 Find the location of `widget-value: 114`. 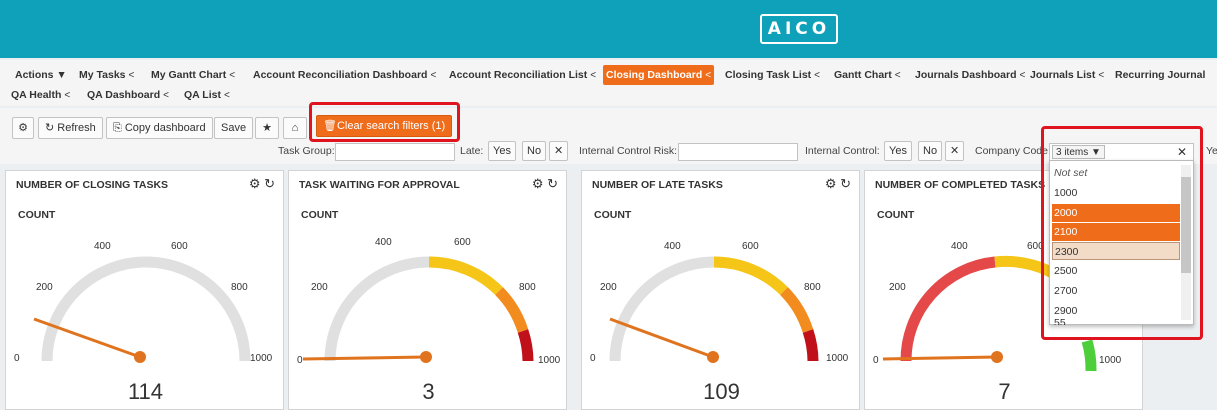

widget-value: 114 is located at coordinates (145, 391).